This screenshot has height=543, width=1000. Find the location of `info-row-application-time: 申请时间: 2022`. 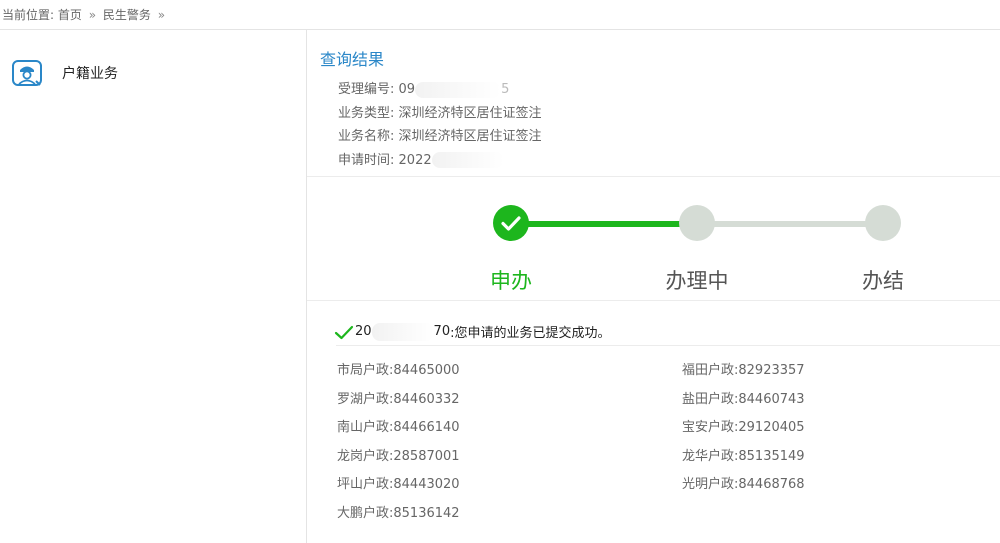

info-row-application-time: 申请时间: 2022 is located at coordinates (440, 161).